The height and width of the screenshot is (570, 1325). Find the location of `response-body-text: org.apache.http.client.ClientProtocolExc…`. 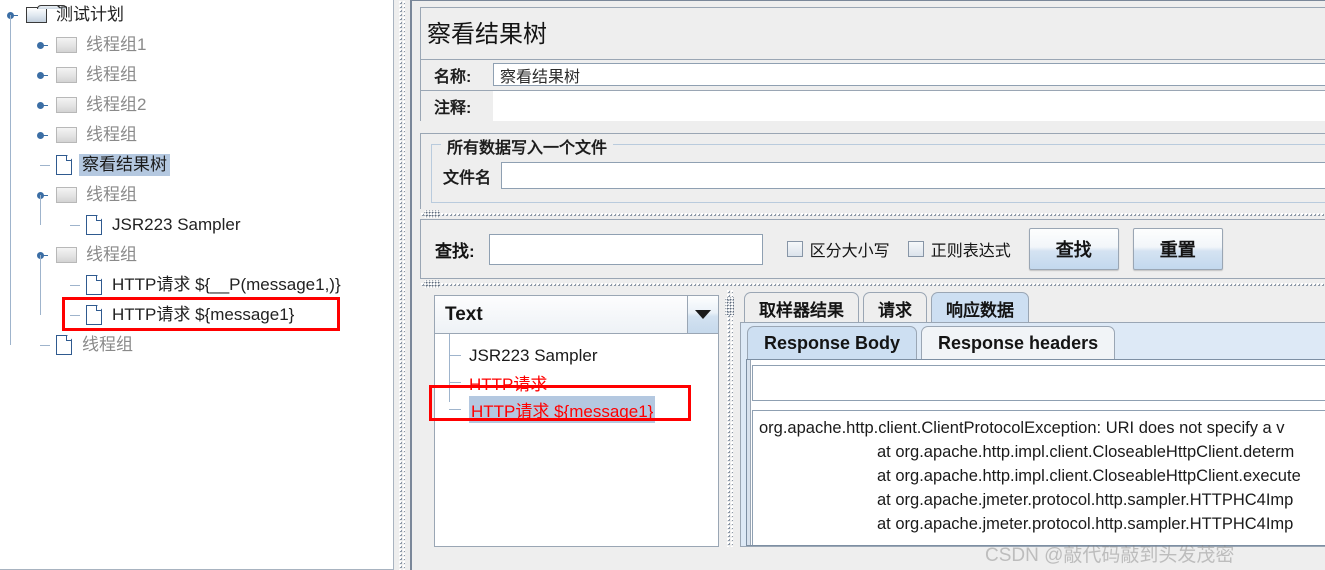

response-body-text: org.apache.http.client.ClientProtocolExc… is located at coordinates (1038, 477).